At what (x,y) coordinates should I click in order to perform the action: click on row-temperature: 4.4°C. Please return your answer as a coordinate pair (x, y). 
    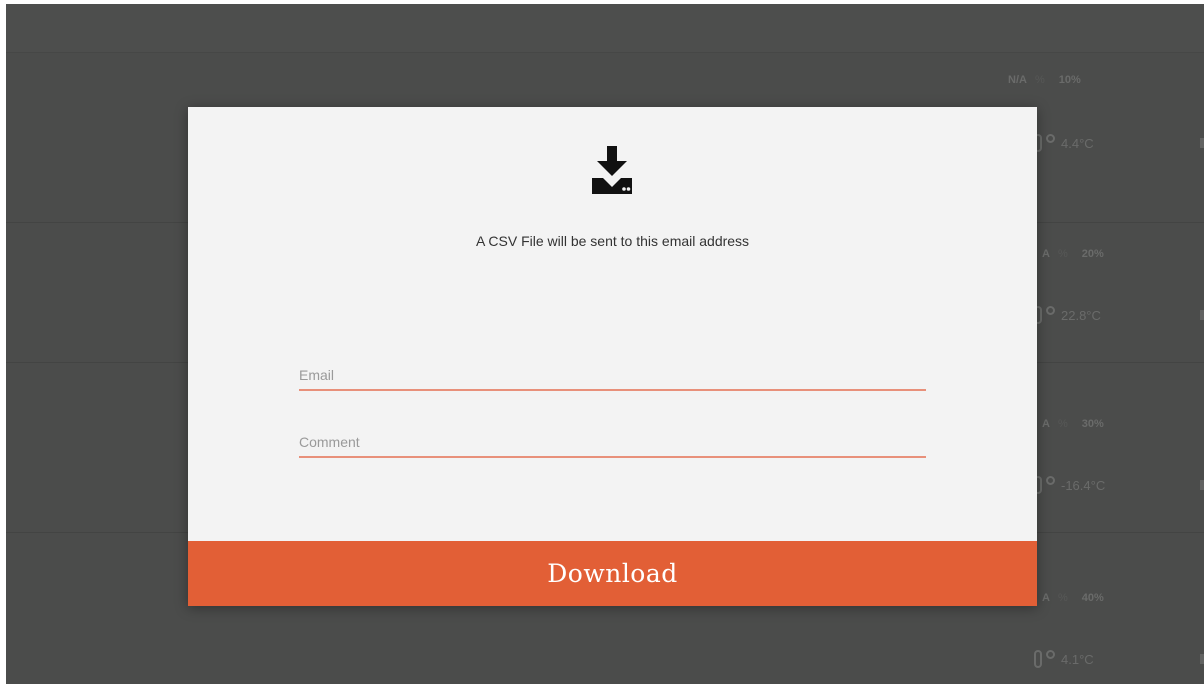
    Looking at the image, I should click on (1064, 142).